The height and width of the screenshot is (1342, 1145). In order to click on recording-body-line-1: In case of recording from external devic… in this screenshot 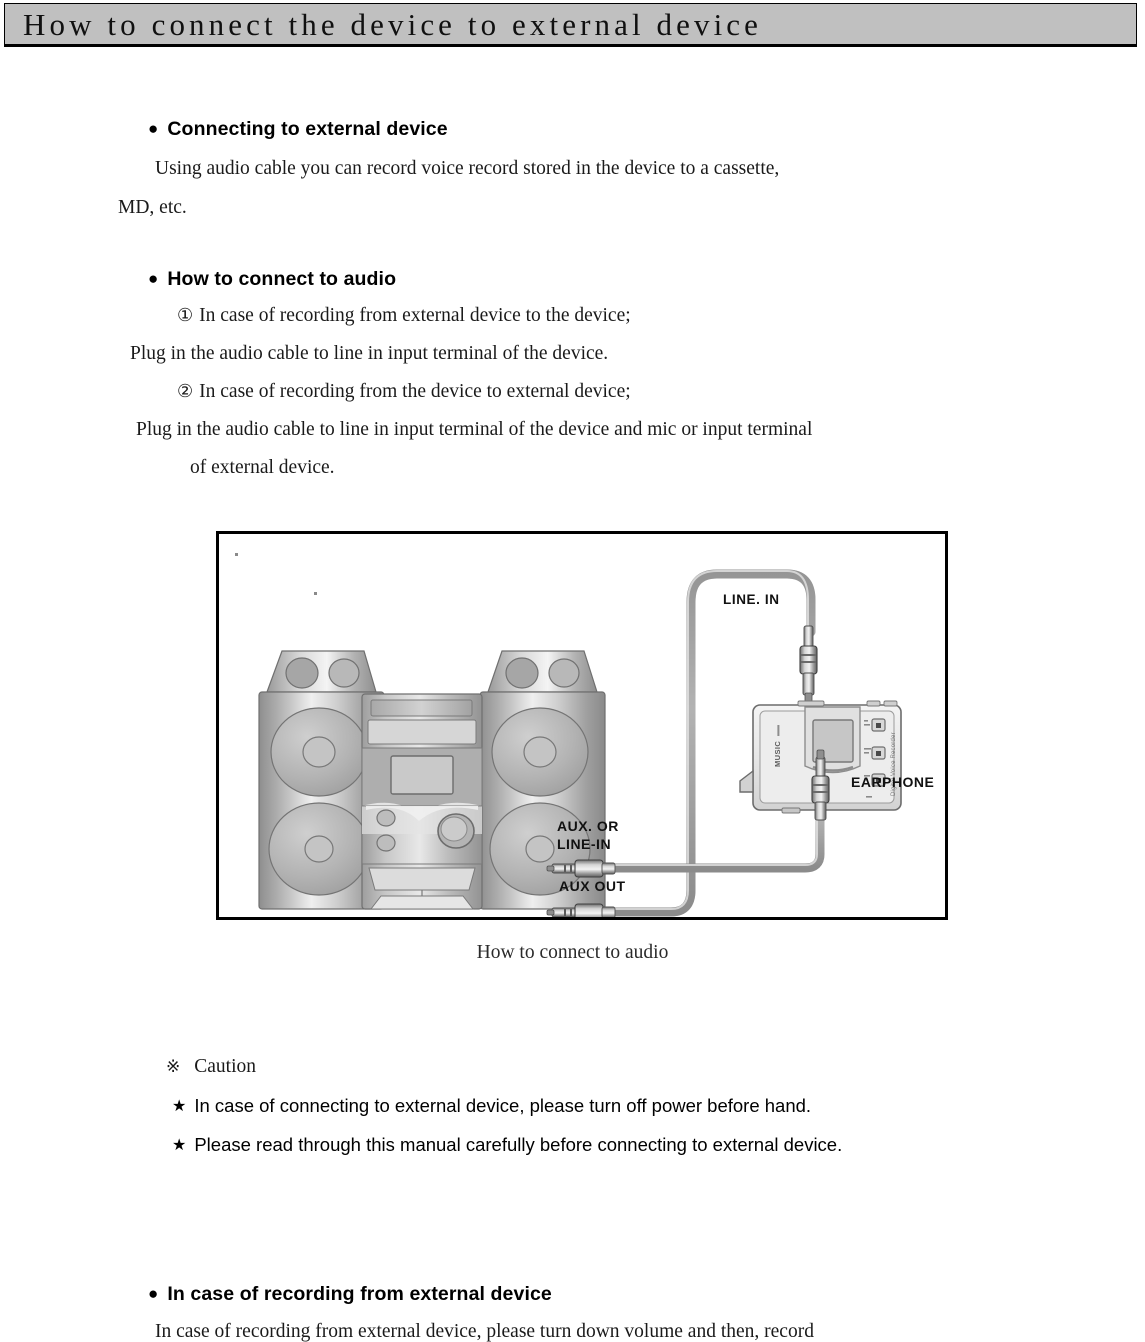, I will do `click(484, 1331)`.